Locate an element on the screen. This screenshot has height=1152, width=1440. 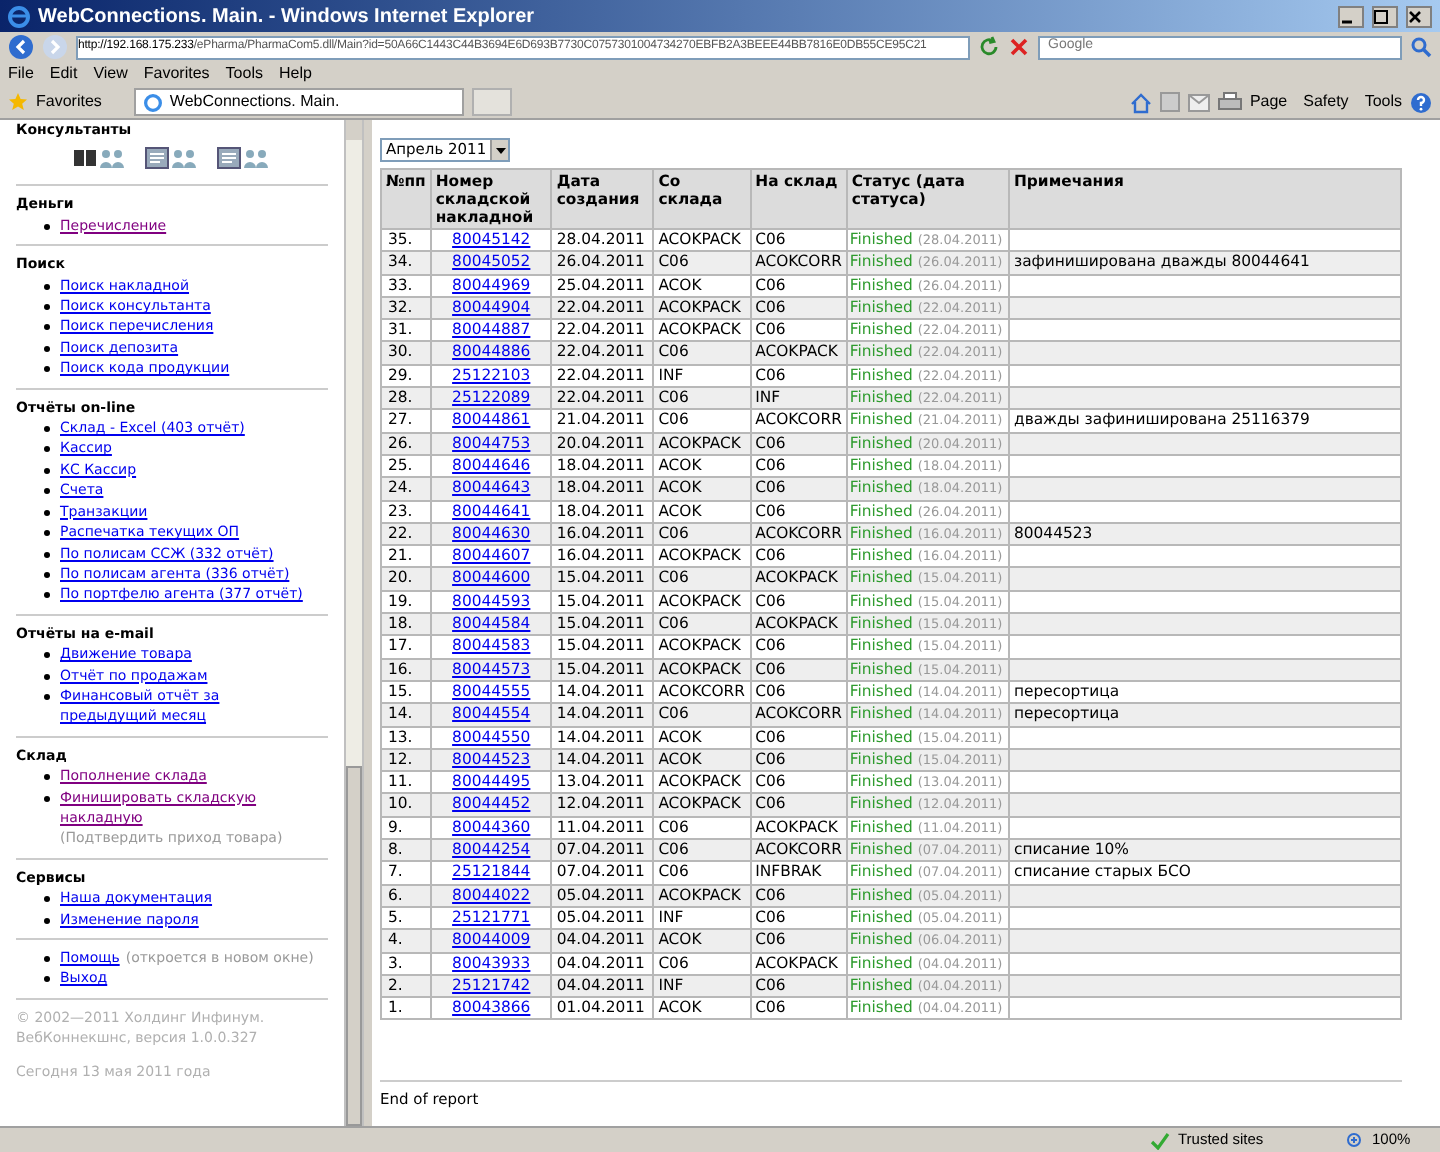
browser-tab: WebConnections. Main. is located at coordinates (298, 102).